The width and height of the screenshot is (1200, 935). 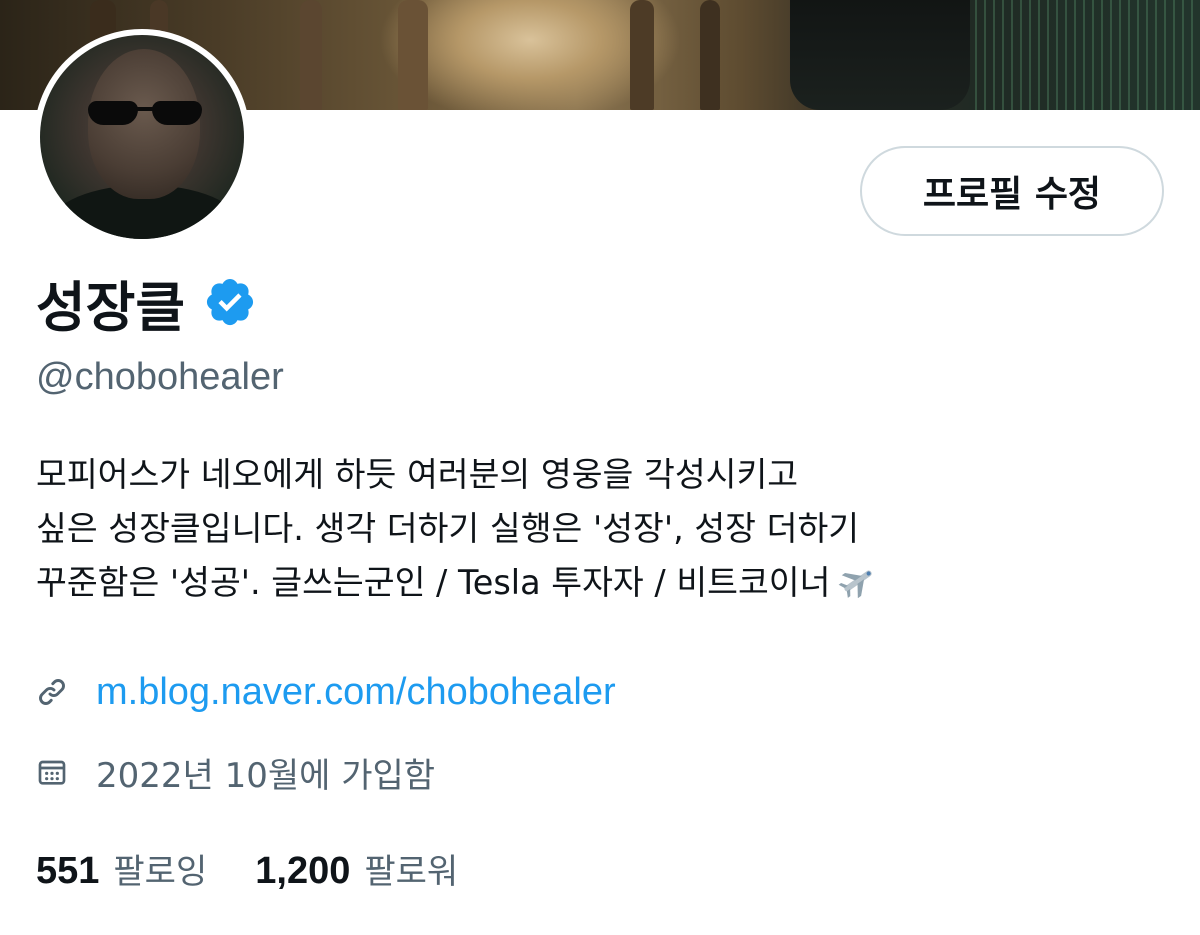 What do you see at coordinates (160, 377) in the screenshot?
I see `profile-handle: @chobohealer` at bounding box center [160, 377].